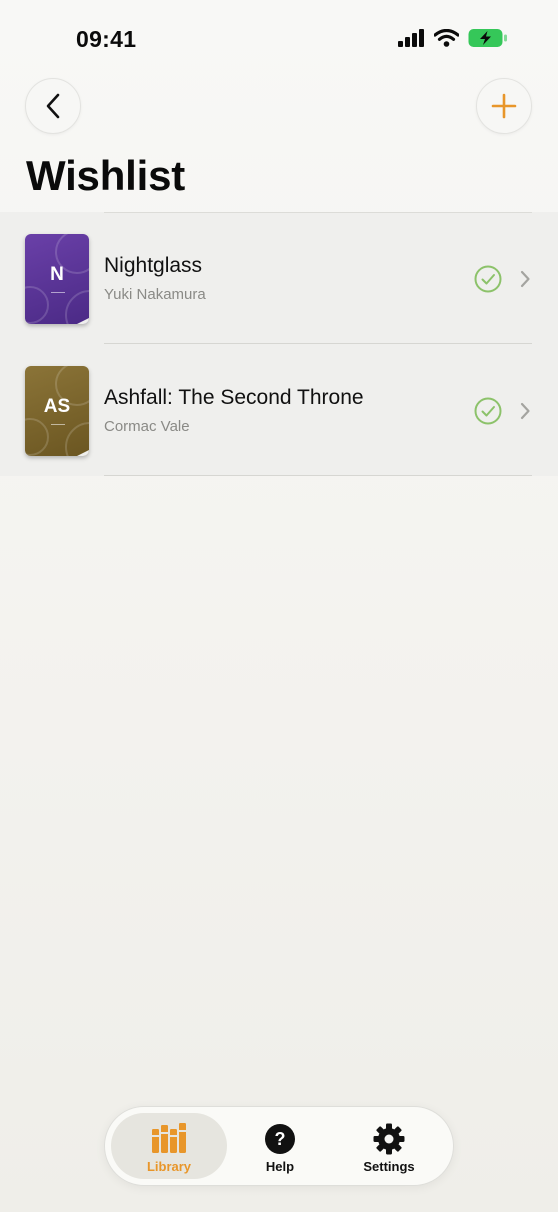 This screenshot has width=558, height=1212. I want to click on cover-initials: AS, so click(57, 406).